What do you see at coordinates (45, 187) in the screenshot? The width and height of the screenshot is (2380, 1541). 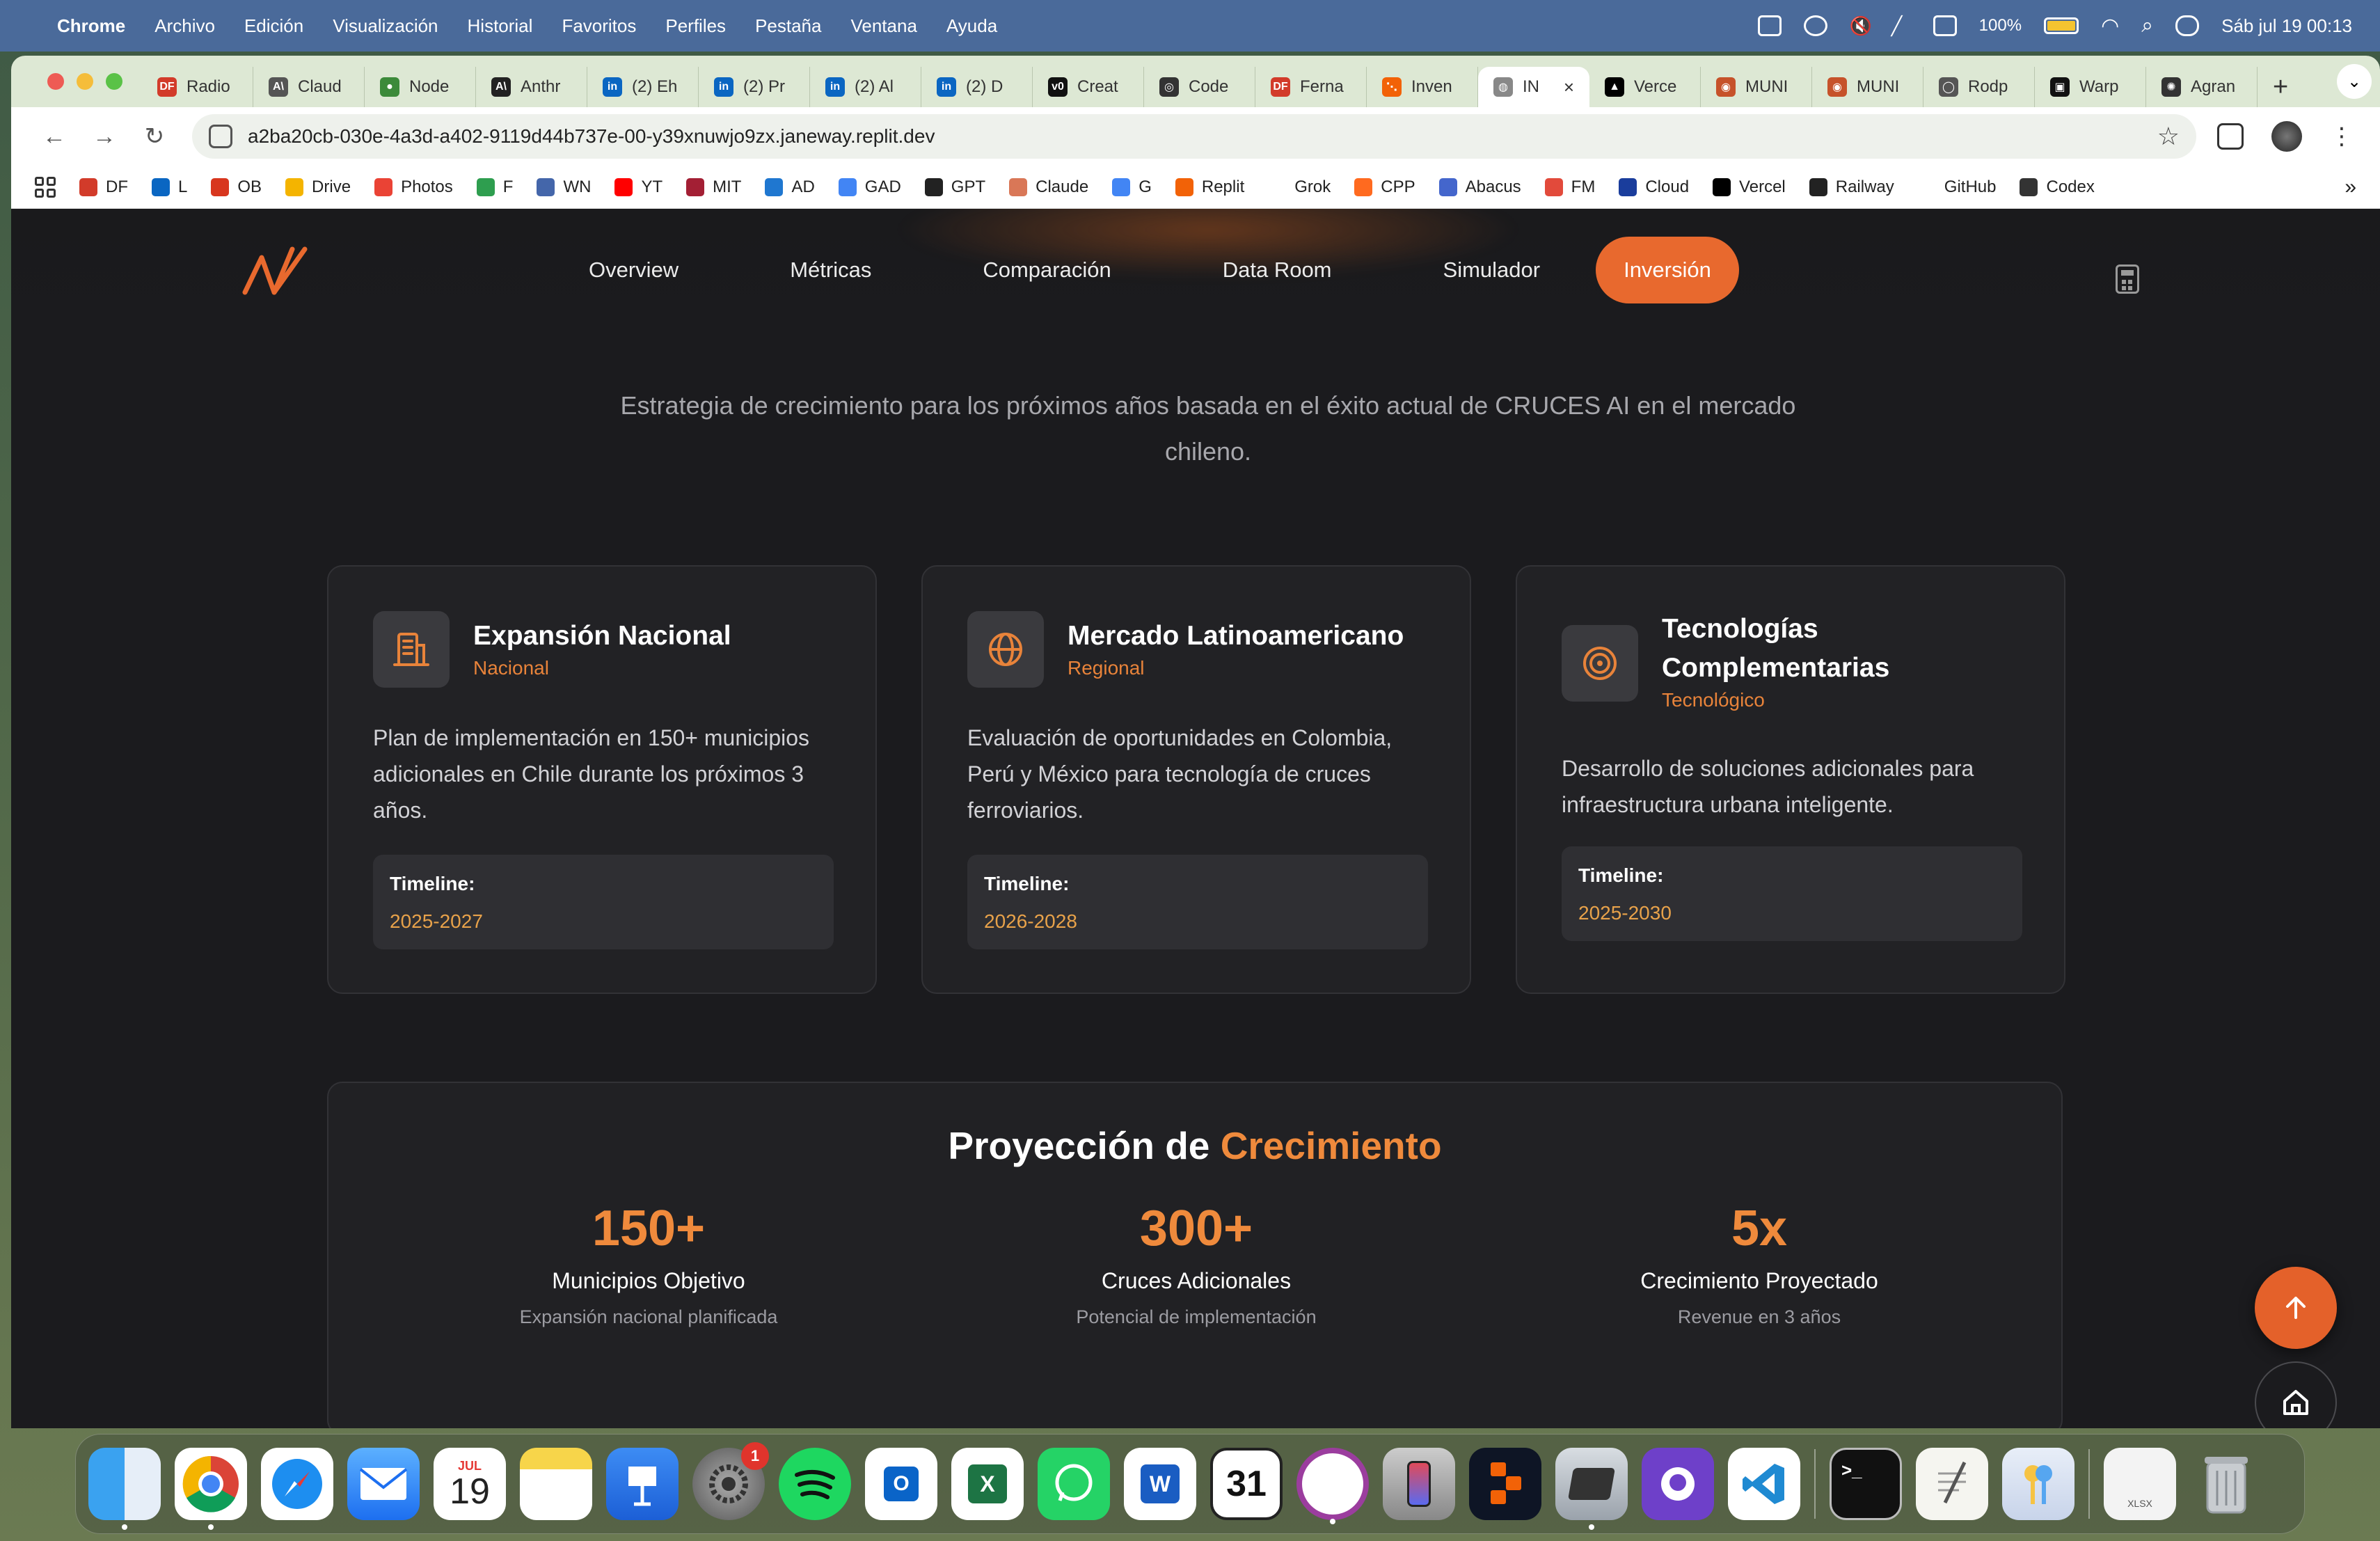 I see `apps-grid-icon` at bounding box center [45, 187].